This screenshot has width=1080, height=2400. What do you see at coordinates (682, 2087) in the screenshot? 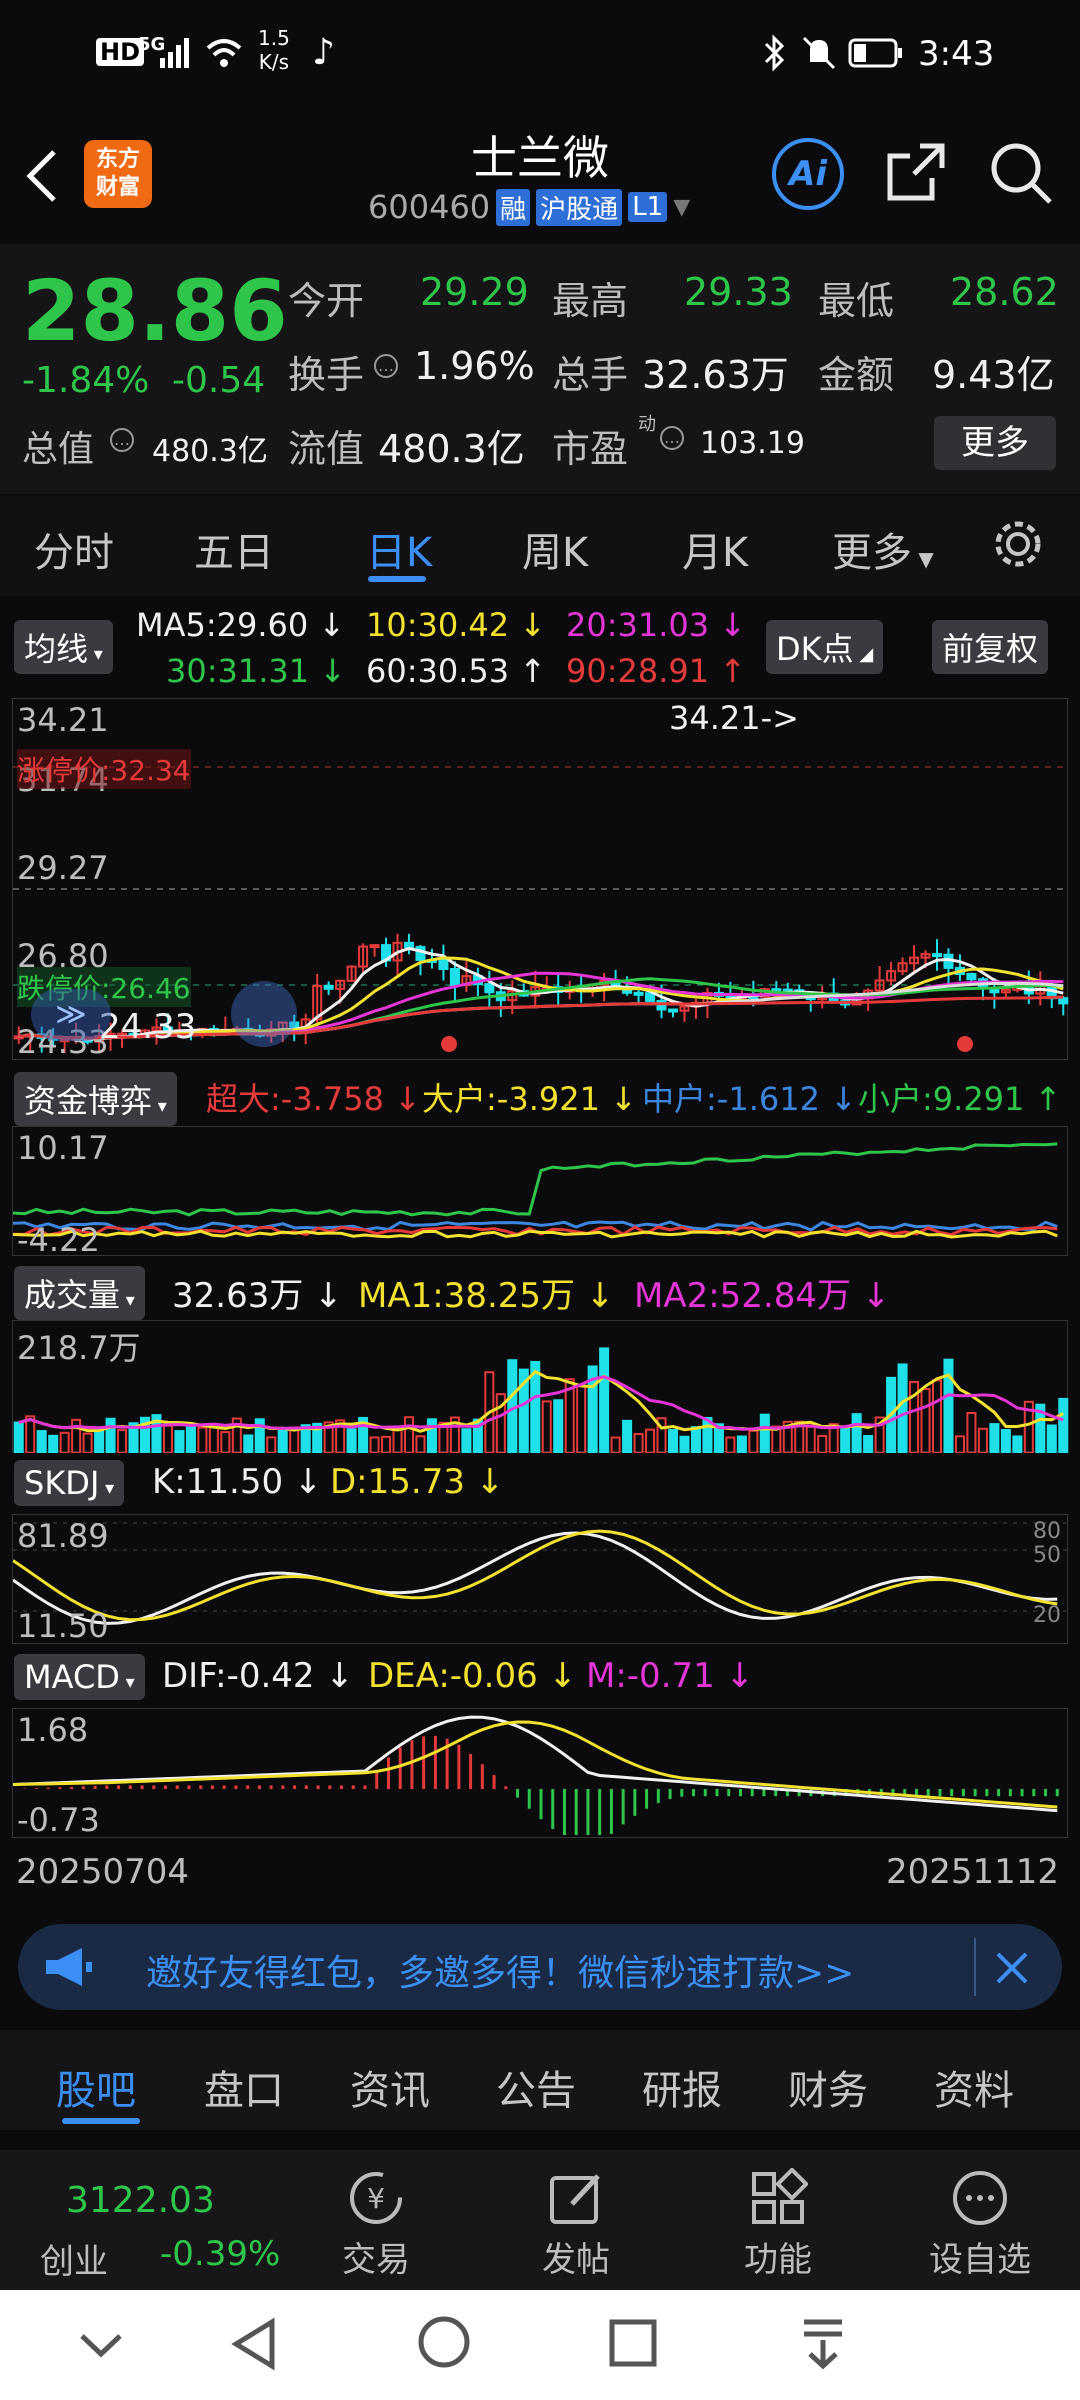
I see `tab-research: 研报` at bounding box center [682, 2087].